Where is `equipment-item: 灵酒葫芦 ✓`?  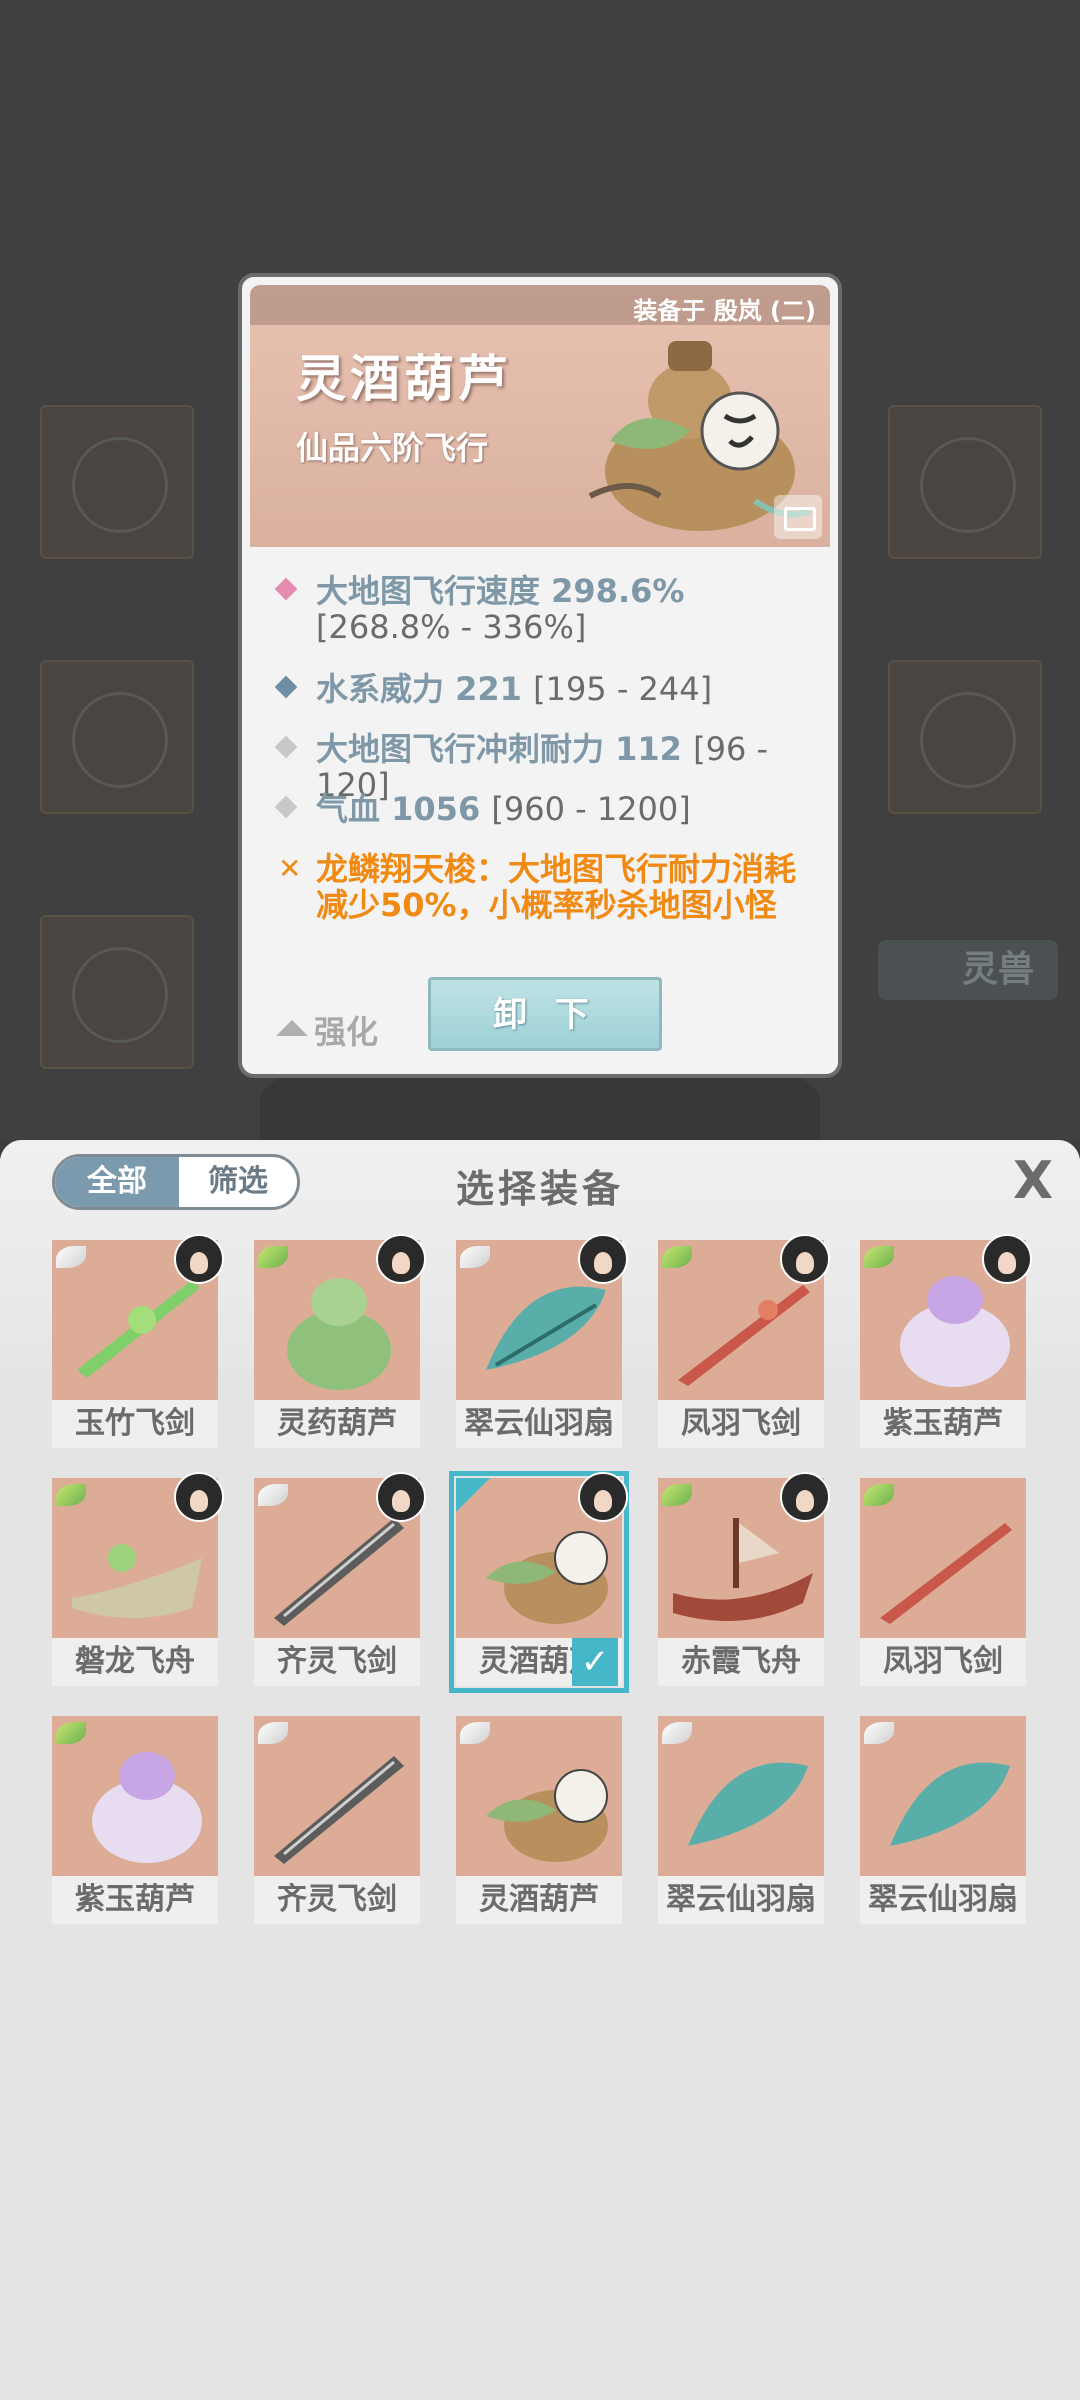
equipment-item: 灵酒葫芦 ✓ is located at coordinates (539, 1582).